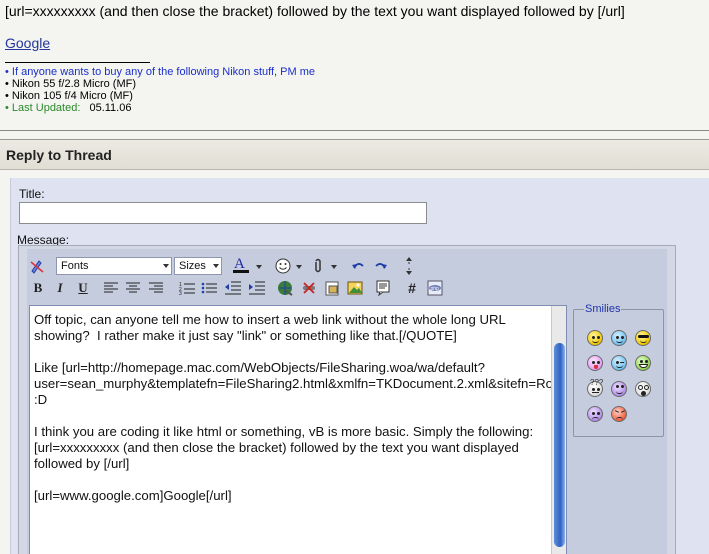 This screenshot has height=554, width=709. Describe the element at coordinates (233, 288) in the screenshot. I see `outdent-icon` at that location.